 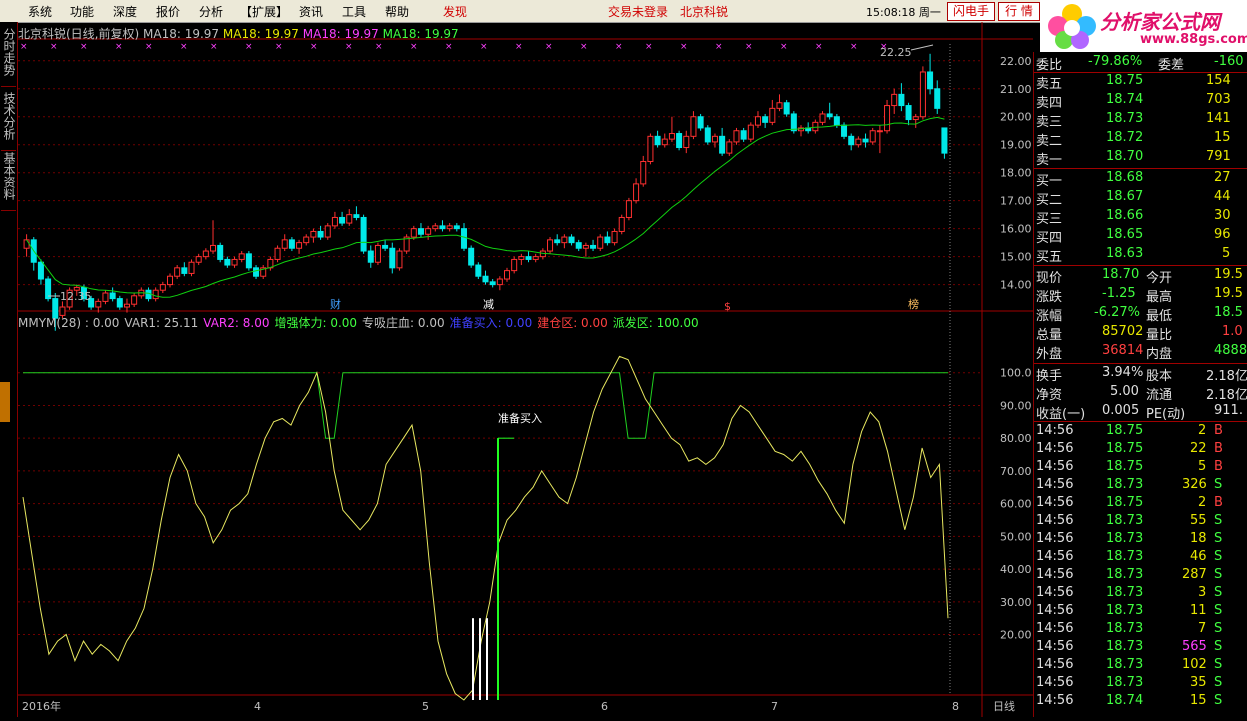 I want to click on menu-extend: 【扩展】, so click(x=264, y=11).